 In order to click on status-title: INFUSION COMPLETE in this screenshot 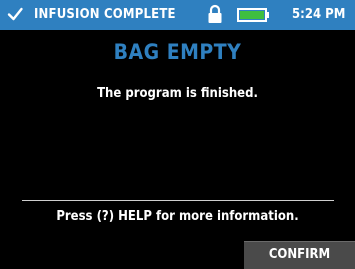, I will do `click(105, 14)`.